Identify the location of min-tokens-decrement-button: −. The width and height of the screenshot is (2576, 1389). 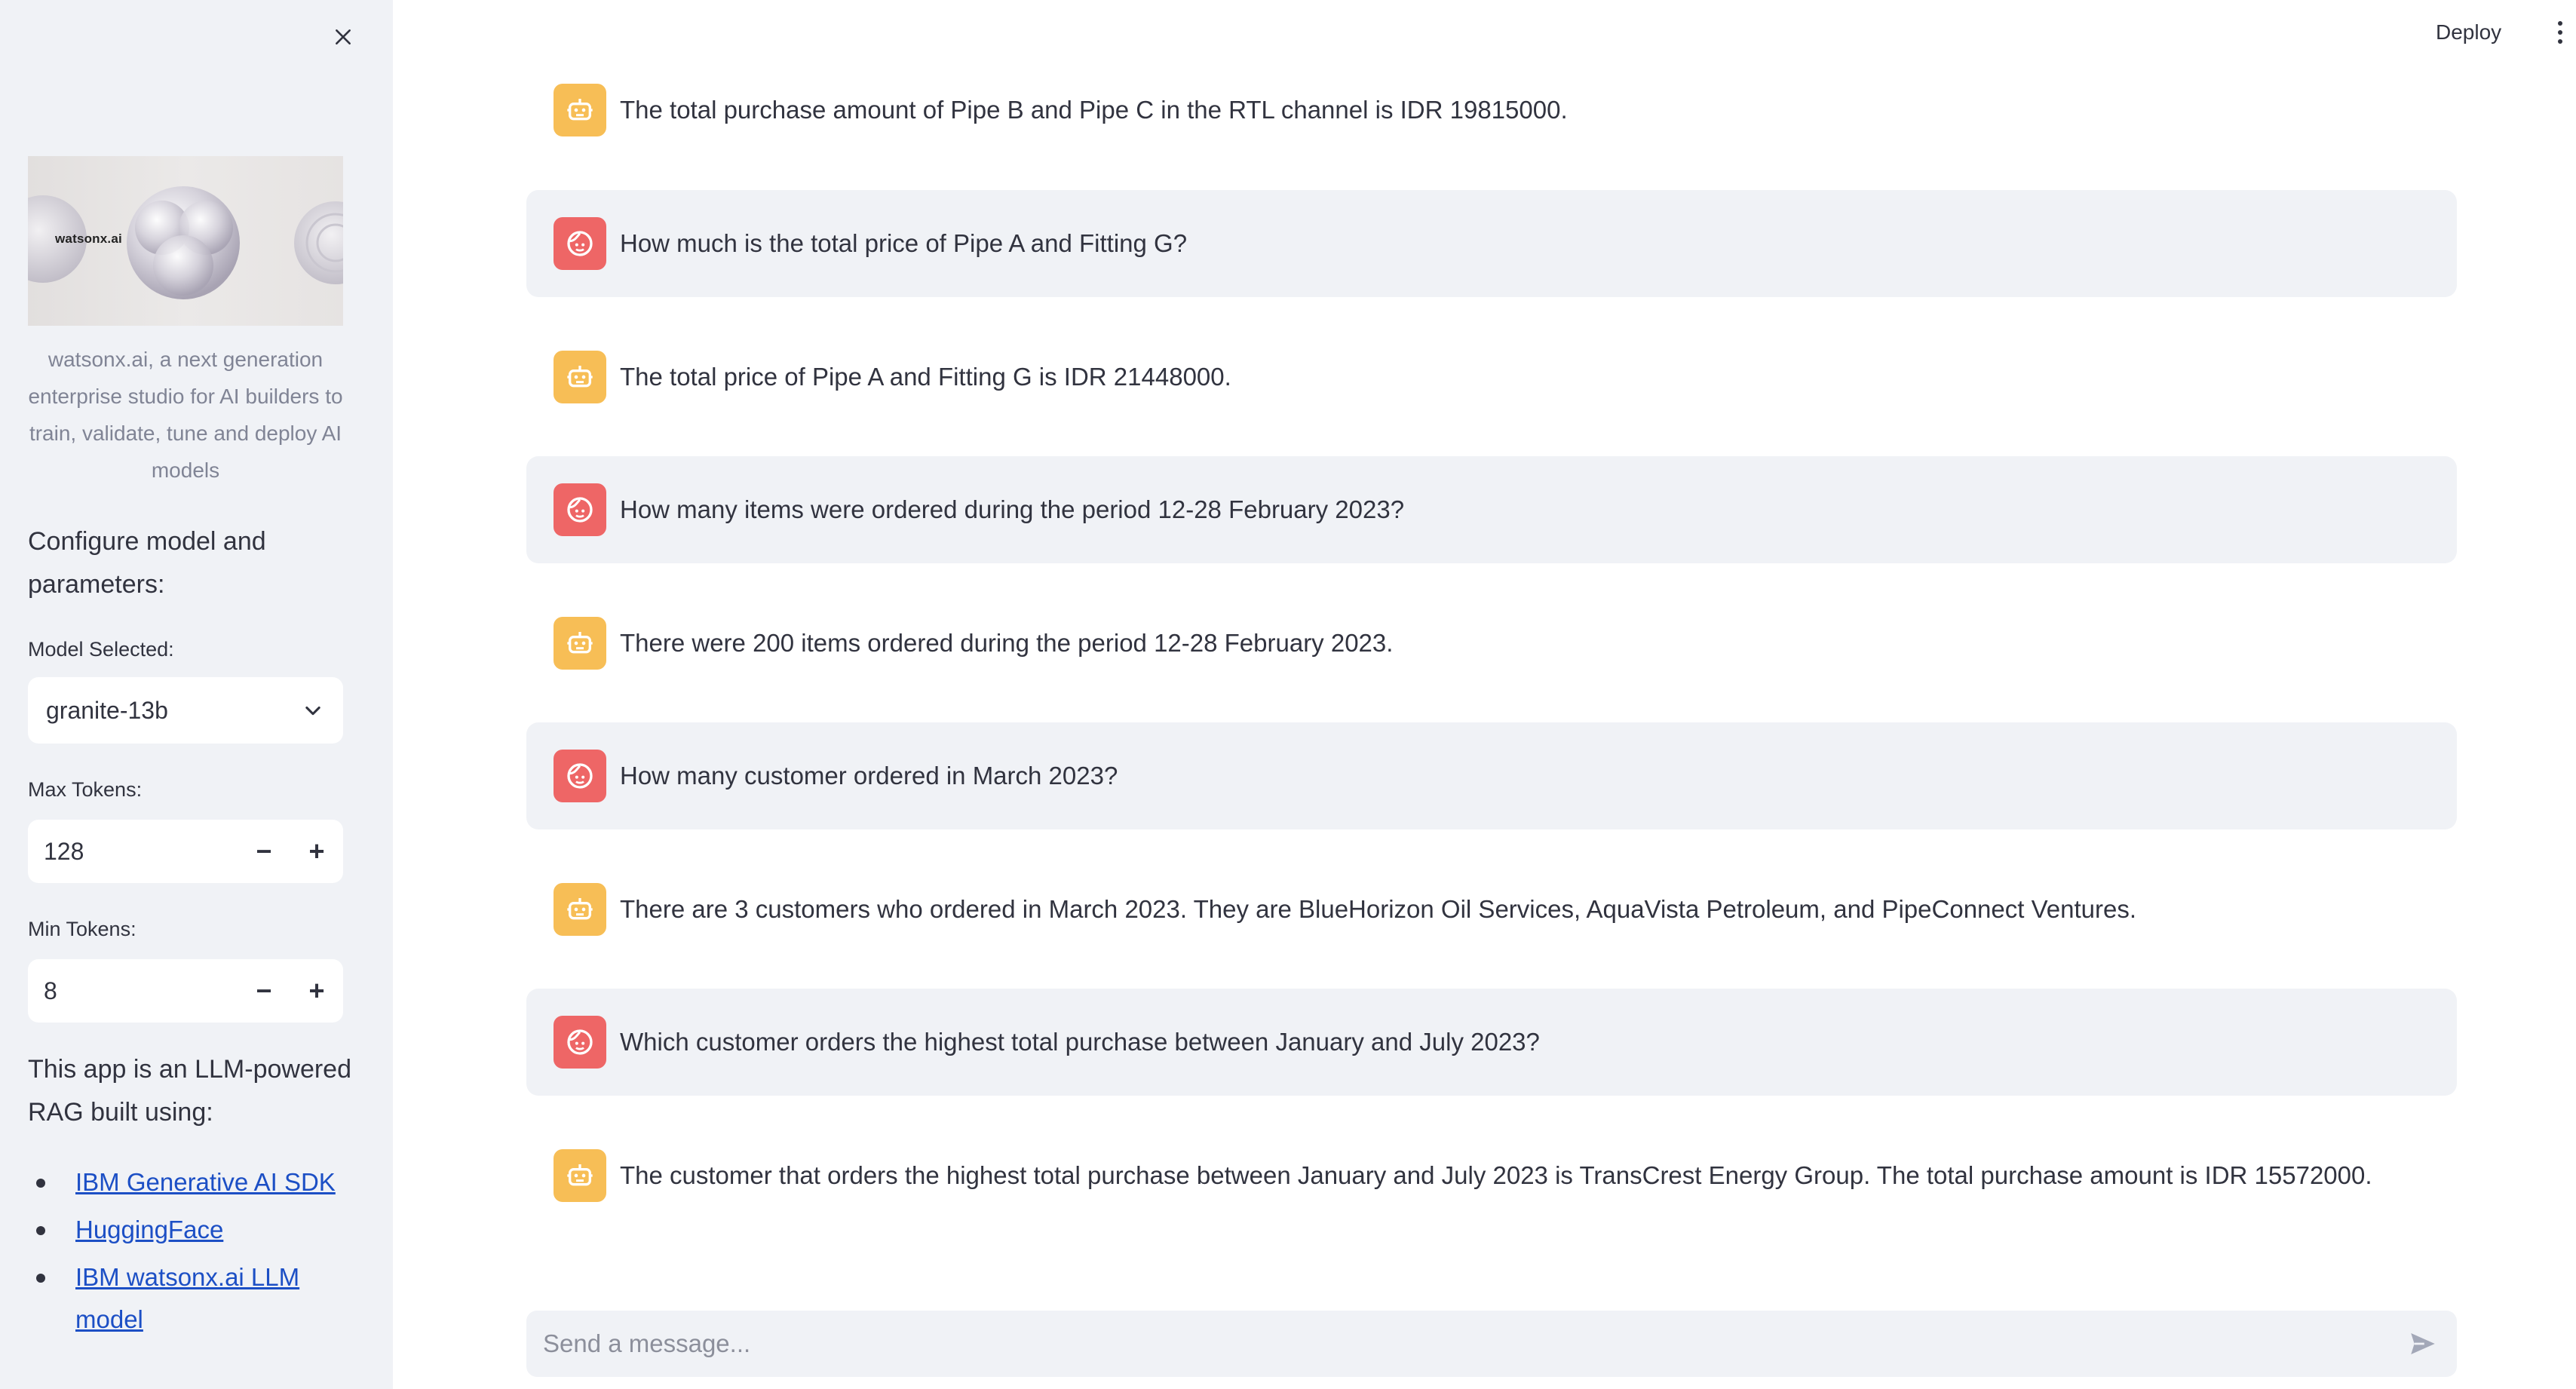
(264, 991).